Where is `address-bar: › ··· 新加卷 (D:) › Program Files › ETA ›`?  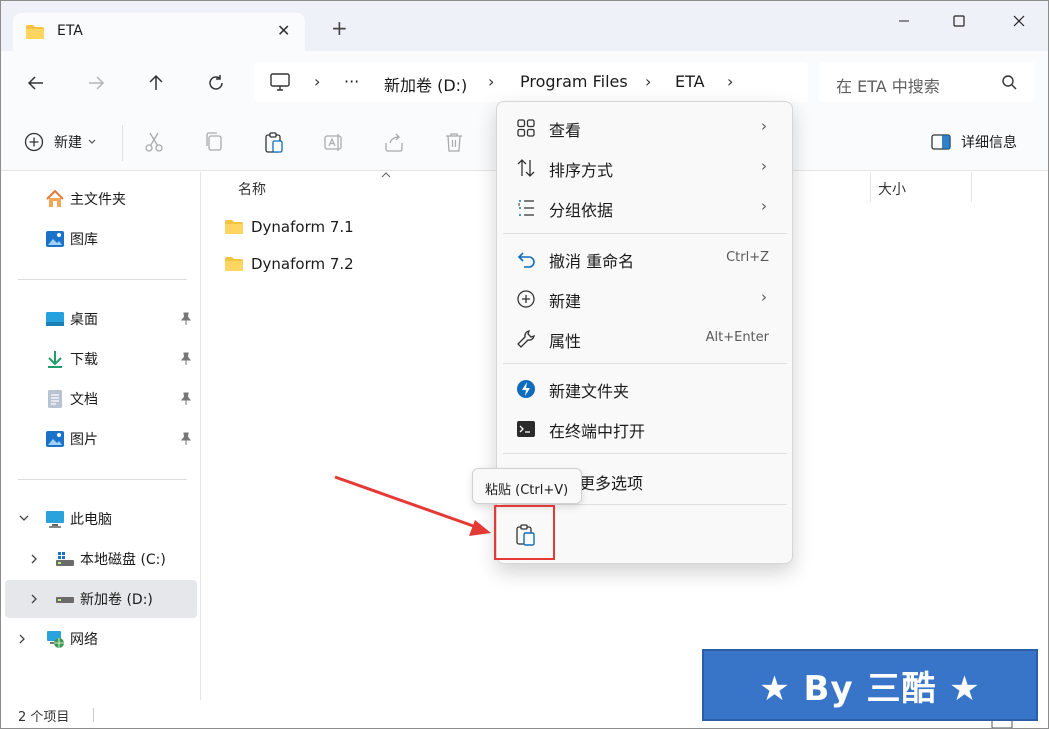
address-bar: › ··· 新加卷 (D:) › Program Files › ETA › is located at coordinates (531, 82).